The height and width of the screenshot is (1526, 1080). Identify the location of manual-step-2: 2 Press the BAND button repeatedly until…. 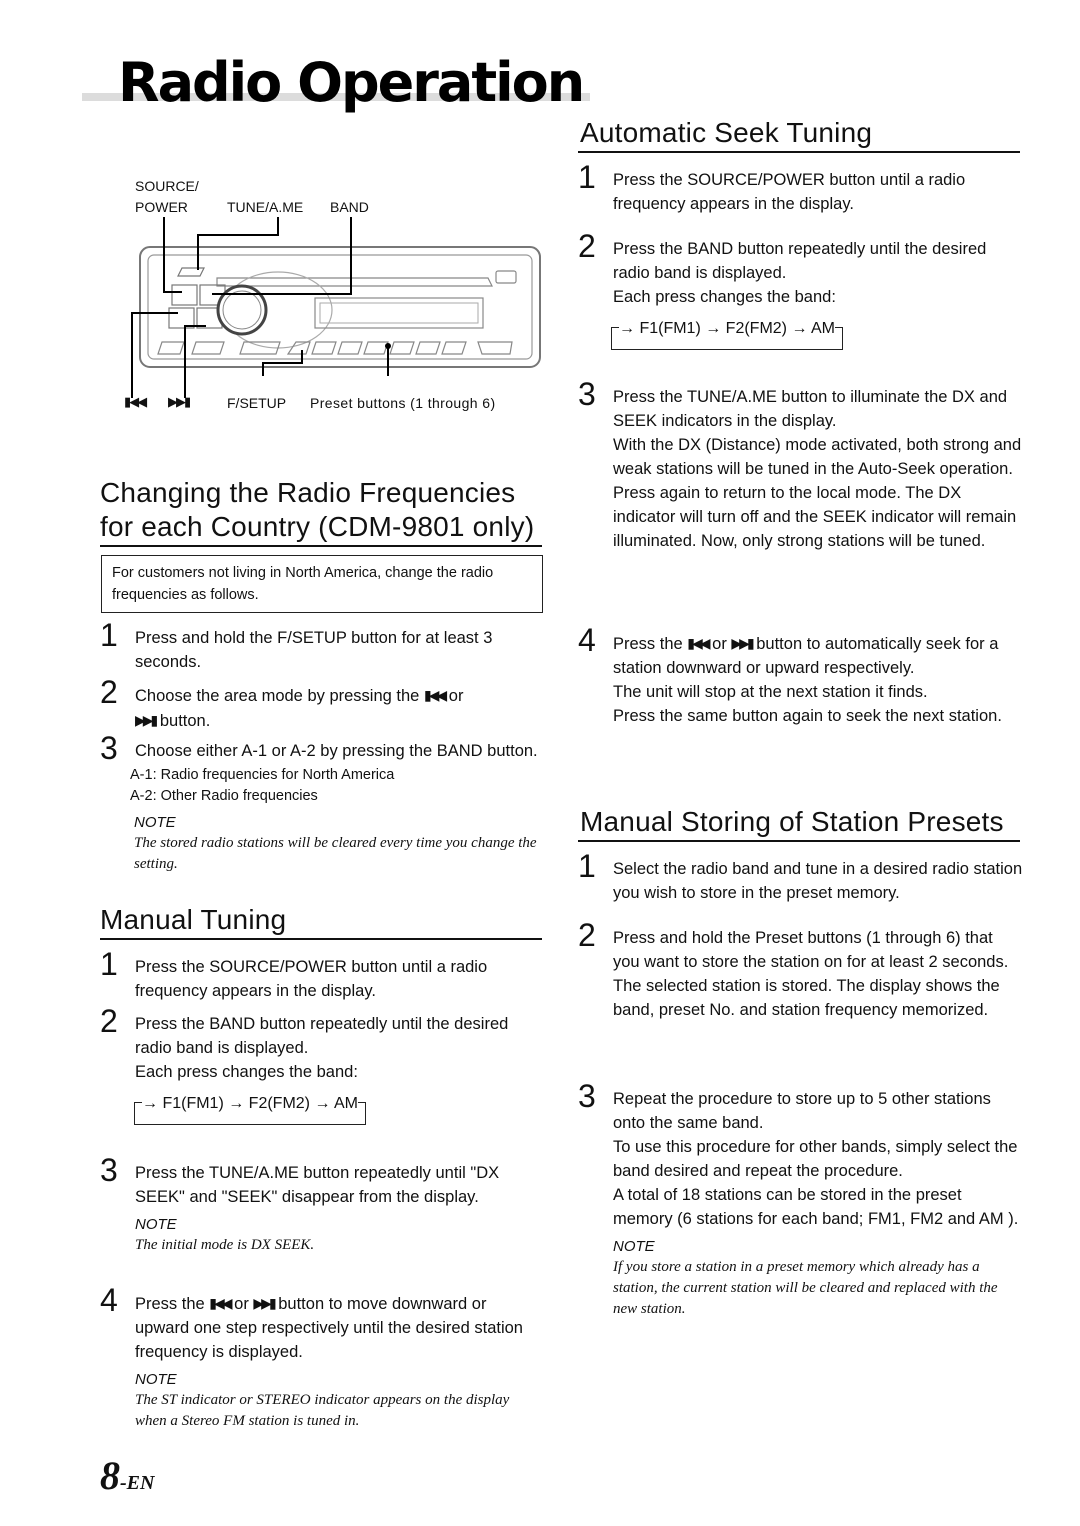
(322, 1066).